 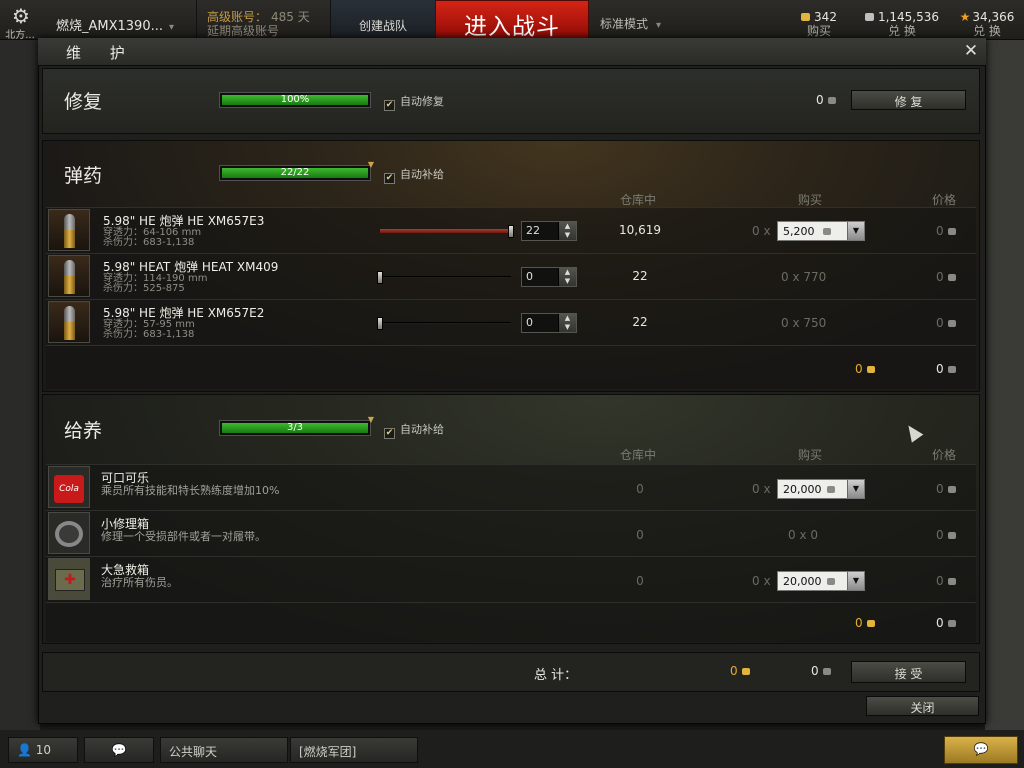 What do you see at coordinates (556, 675) in the screenshot?
I see `total-label: 总 计：` at bounding box center [556, 675].